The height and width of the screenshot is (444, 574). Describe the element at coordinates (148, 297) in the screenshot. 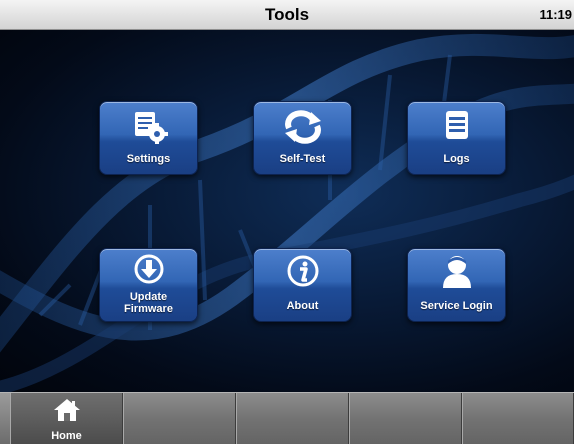

I see `update-label-line1: Update` at that location.